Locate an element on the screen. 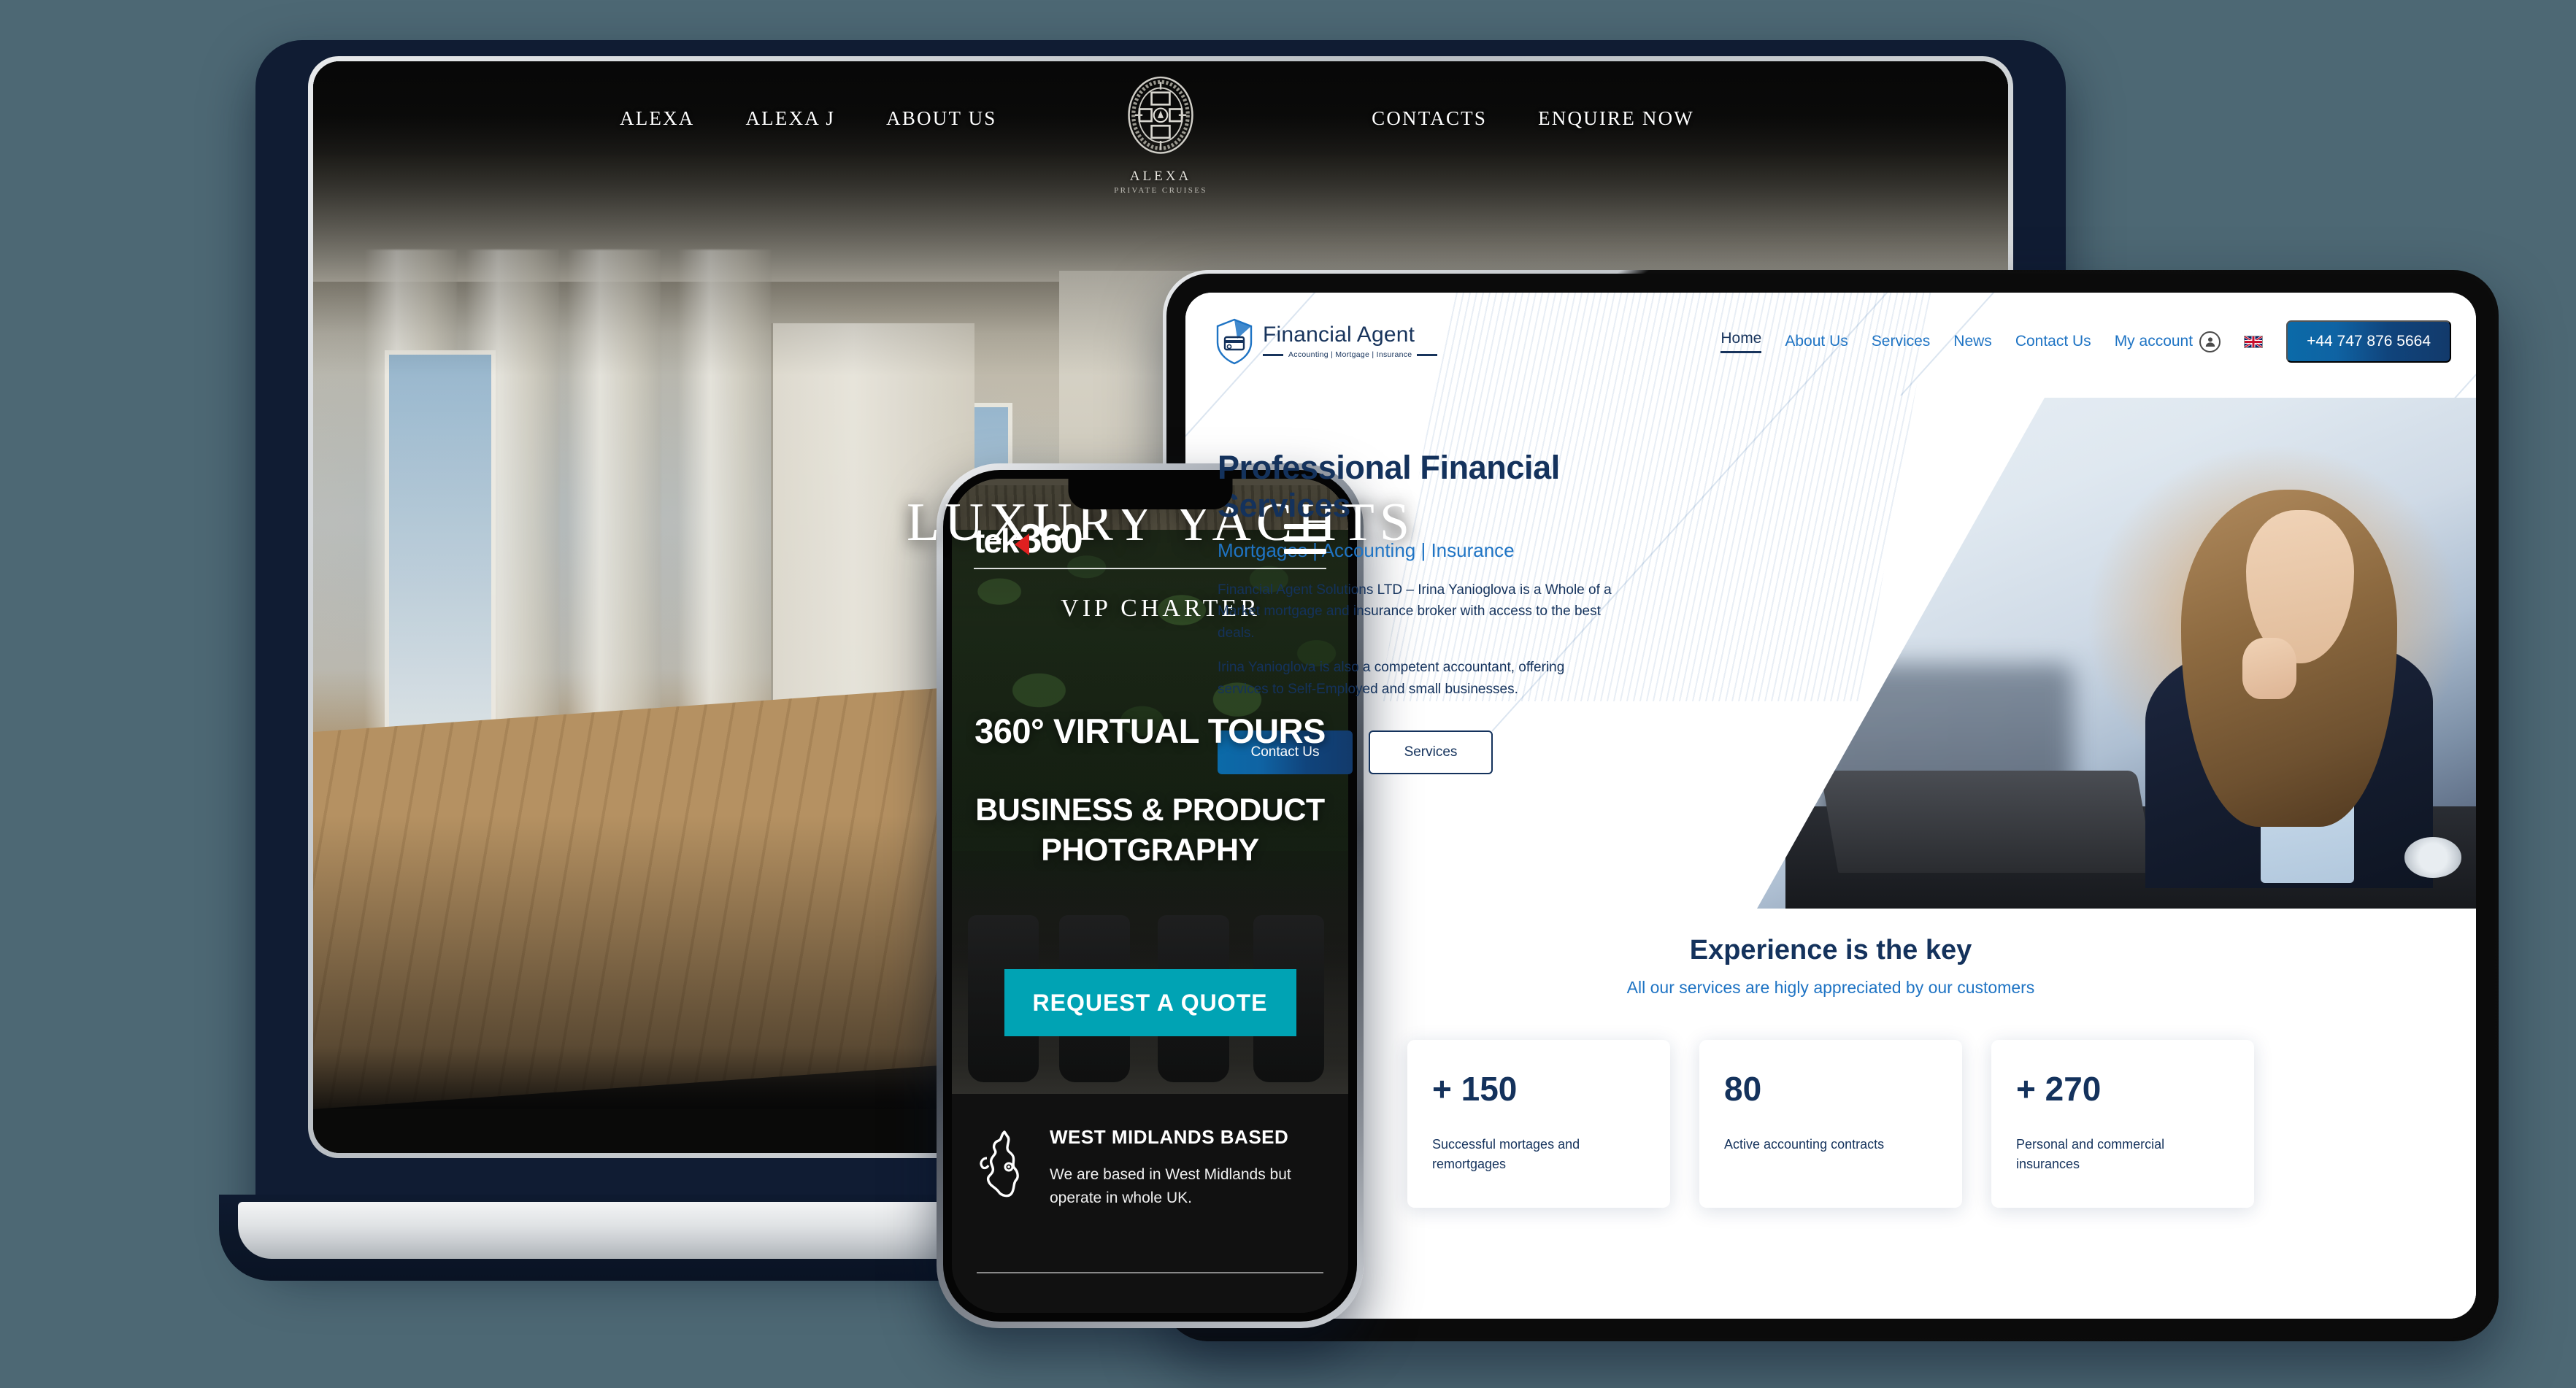 This screenshot has height=1388, width=2576. tek360-logo: tek 360 is located at coordinates (1028, 539).